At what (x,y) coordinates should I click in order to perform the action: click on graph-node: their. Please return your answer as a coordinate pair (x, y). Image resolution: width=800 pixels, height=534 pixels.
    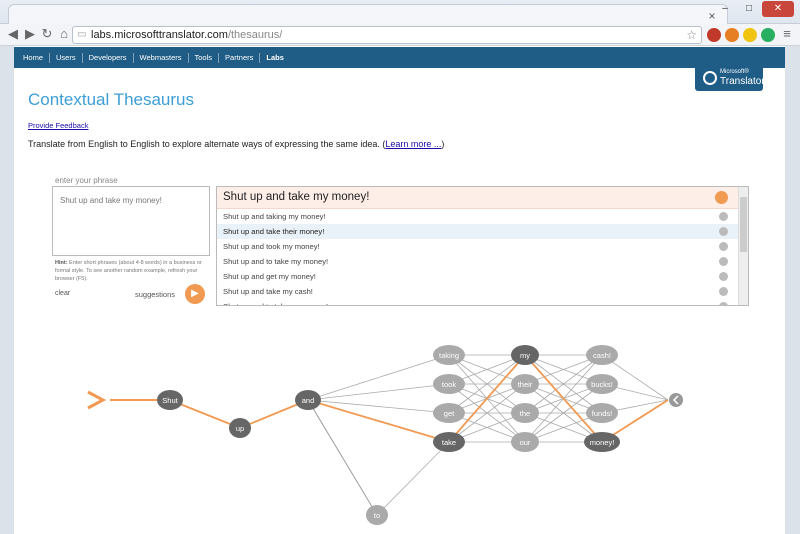
    Looking at the image, I should click on (525, 384).